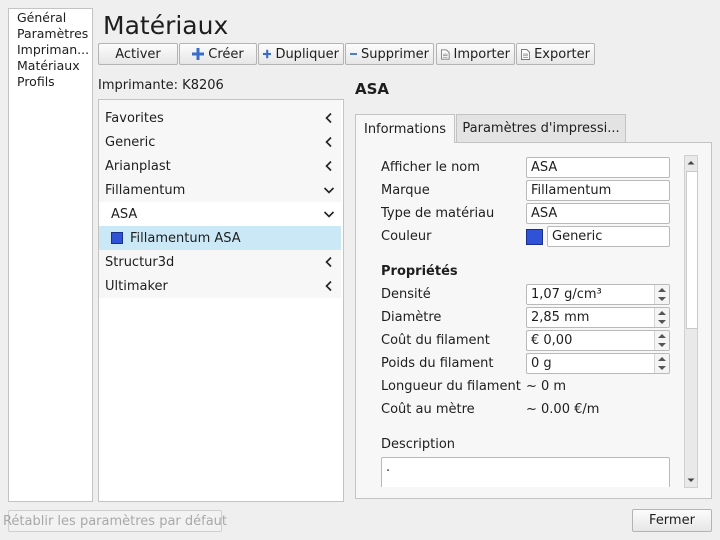 The height and width of the screenshot is (540, 720). What do you see at coordinates (138, 166) in the screenshot?
I see `brand-label: Arianplast` at bounding box center [138, 166].